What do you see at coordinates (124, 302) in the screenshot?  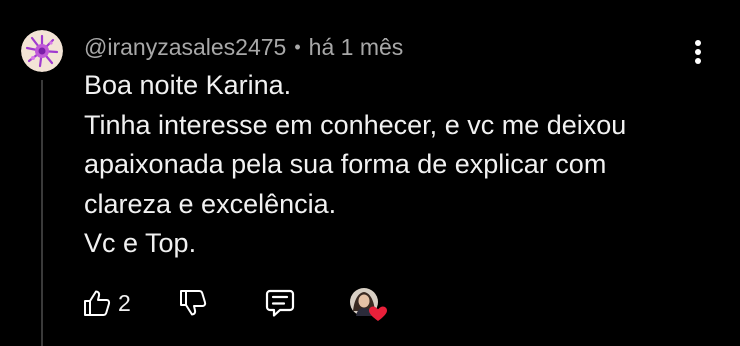 I see `like-count: 2` at bounding box center [124, 302].